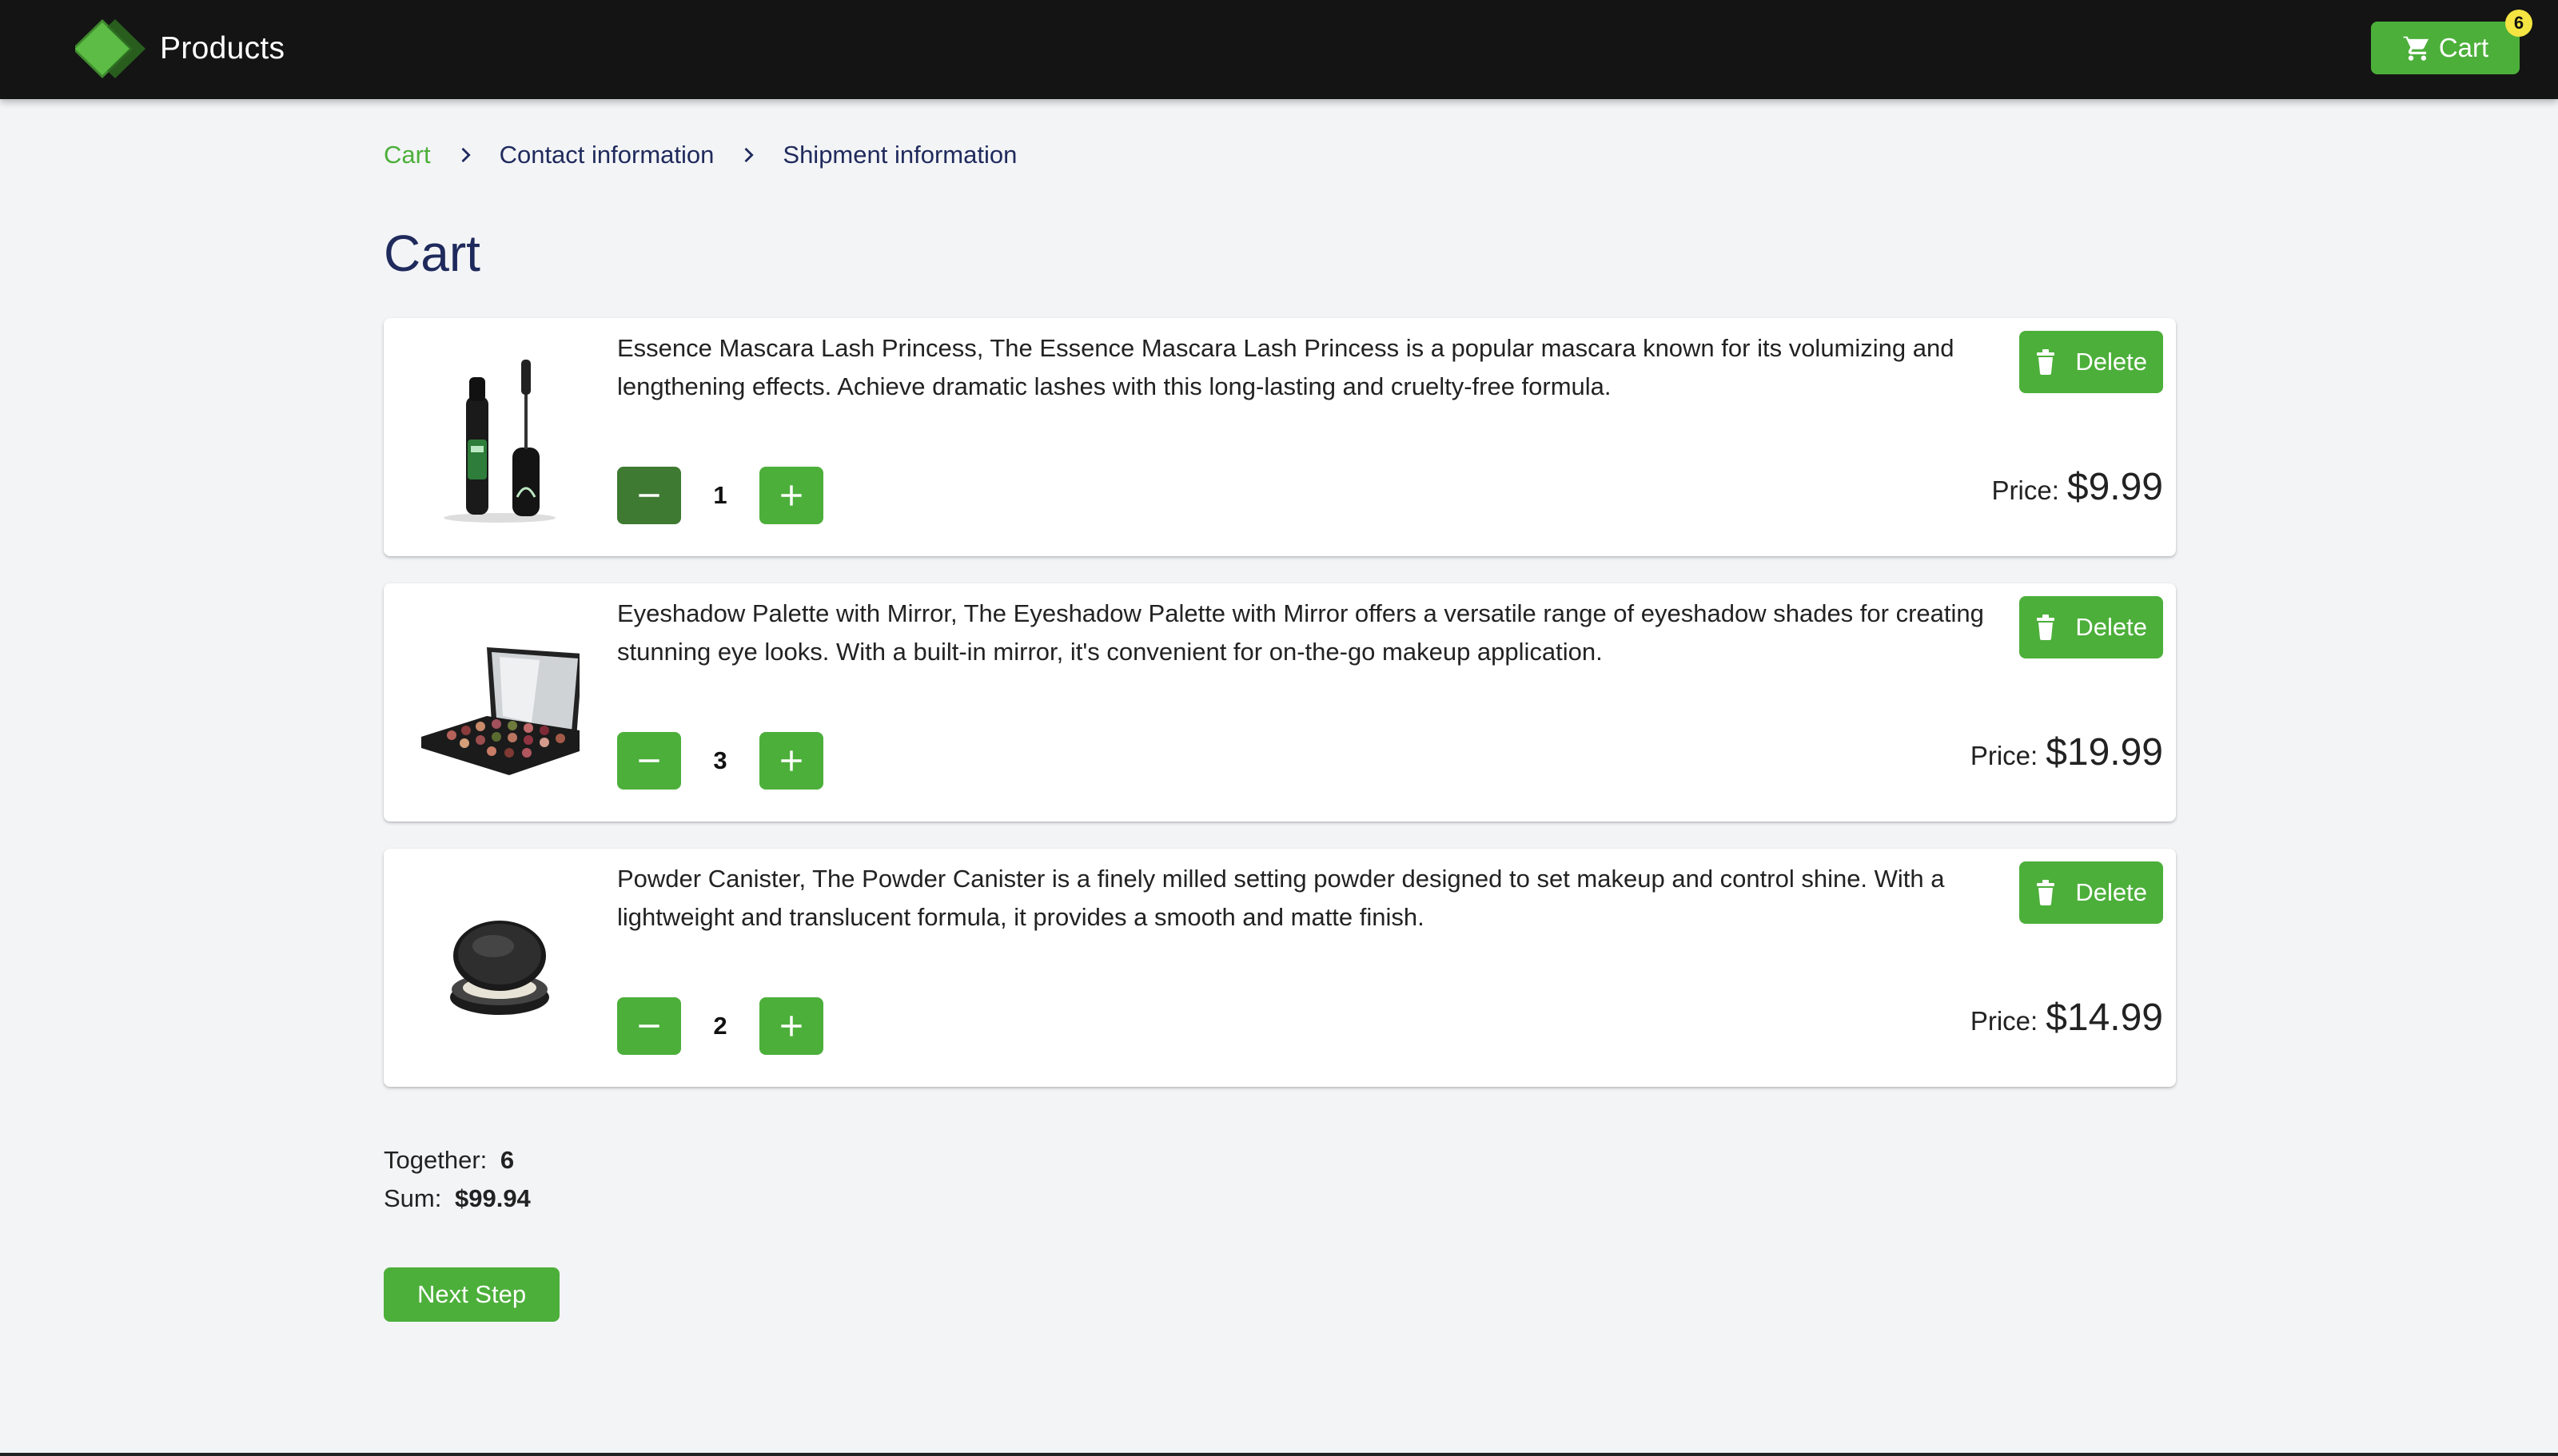  I want to click on powder-canister-image, so click(499, 968).